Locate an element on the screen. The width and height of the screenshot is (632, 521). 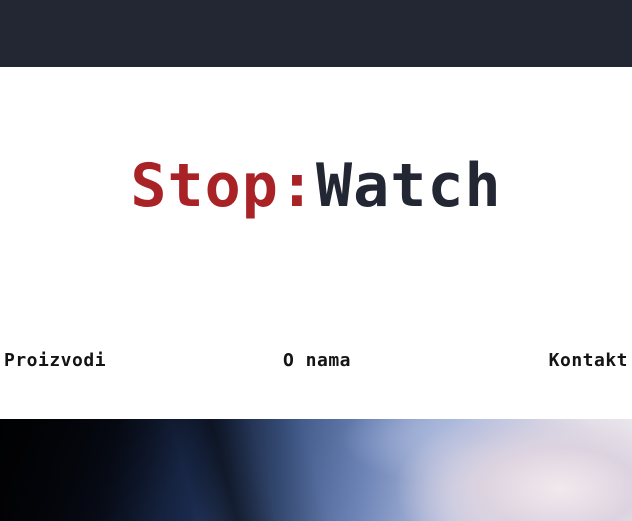
main-navigation: Proizvodi O nama Kontakt is located at coordinates (316, 362).